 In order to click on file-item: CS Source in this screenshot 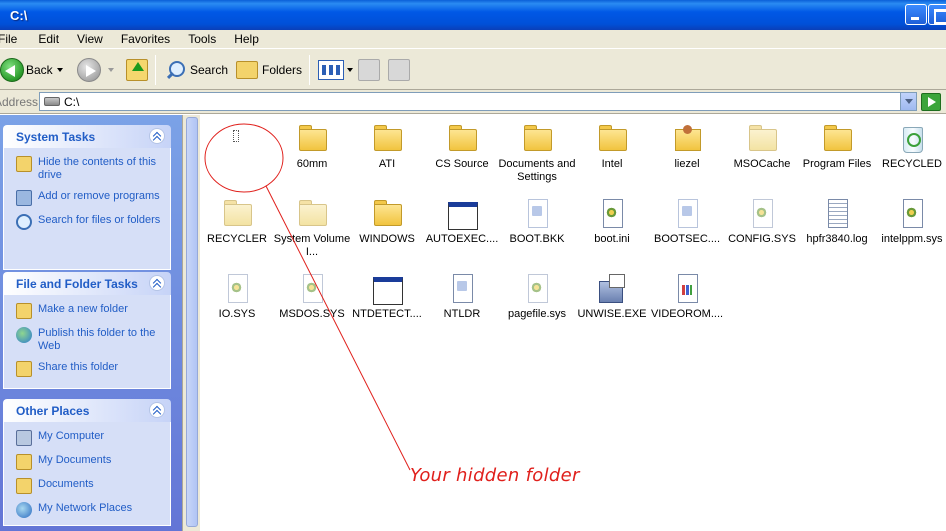, I will do `click(462, 147)`.